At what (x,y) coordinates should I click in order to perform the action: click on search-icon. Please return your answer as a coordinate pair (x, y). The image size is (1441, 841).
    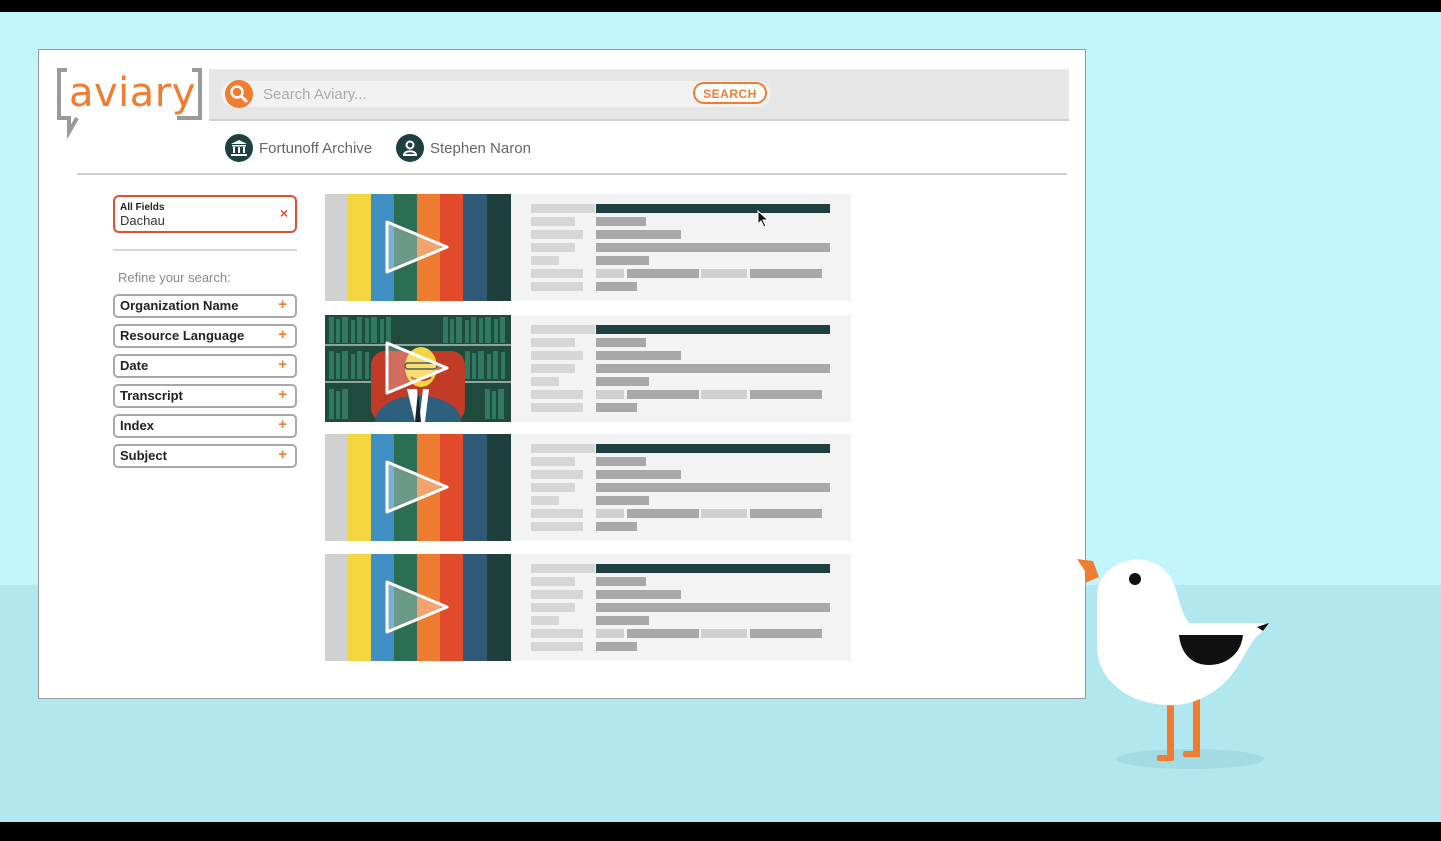
    Looking at the image, I should click on (239, 94).